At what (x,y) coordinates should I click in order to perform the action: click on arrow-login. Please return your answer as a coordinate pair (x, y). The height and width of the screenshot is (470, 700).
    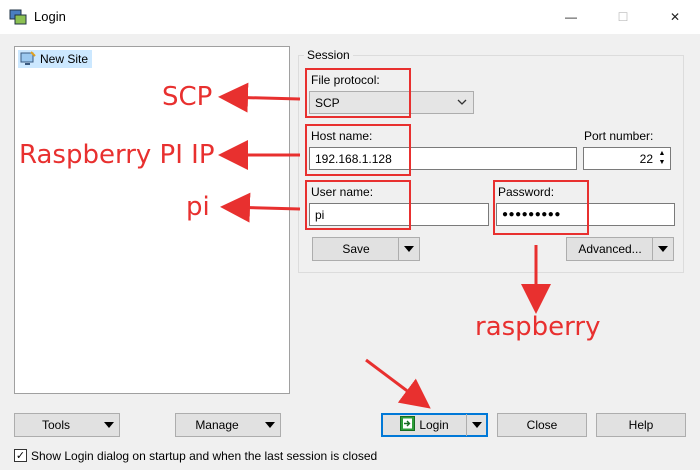
    Looking at the image, I should click on (398, 383).